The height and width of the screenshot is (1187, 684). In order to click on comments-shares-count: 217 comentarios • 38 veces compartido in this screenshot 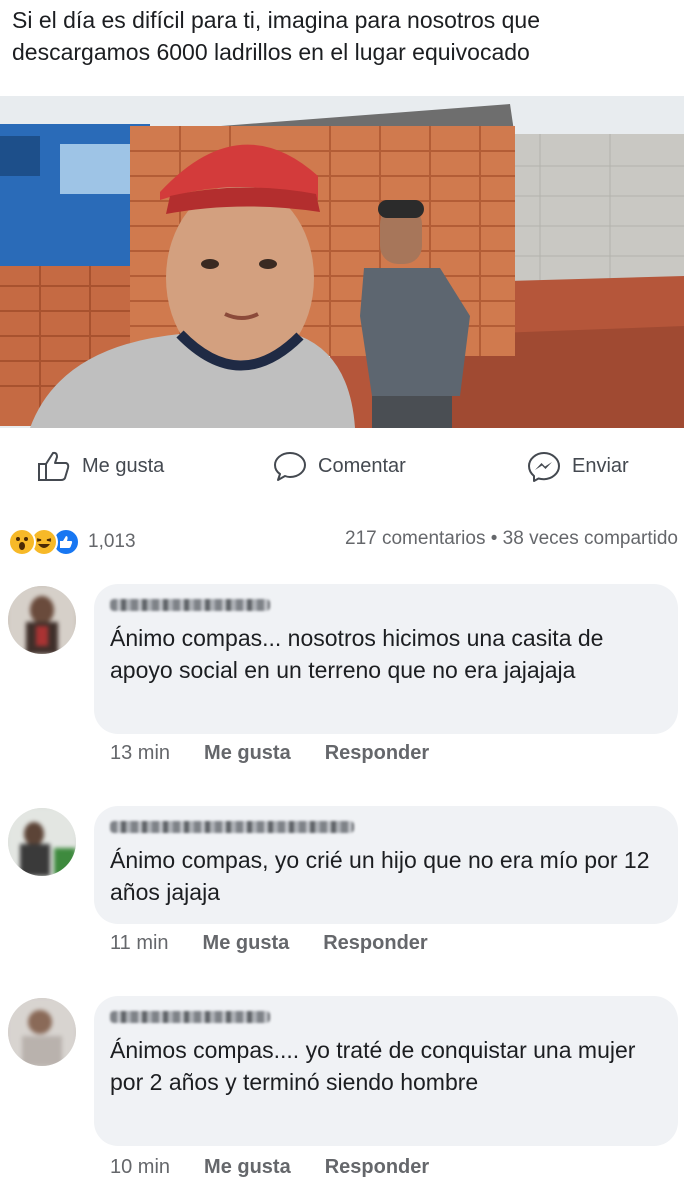, I will do `click(511, 539)`.